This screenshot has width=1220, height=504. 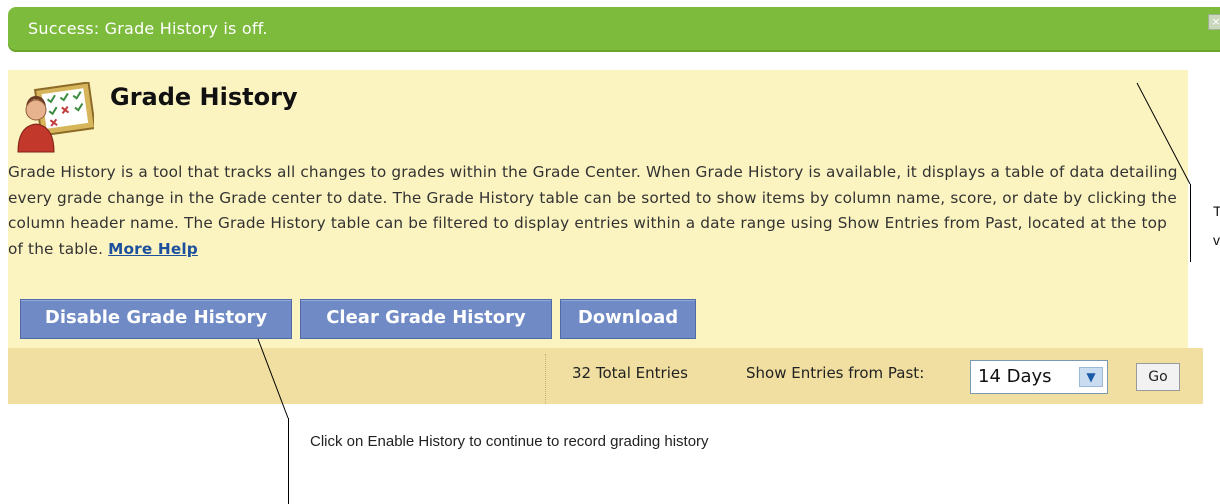 I want to click on callout-pointer-top, so click(x=1163, y=133).